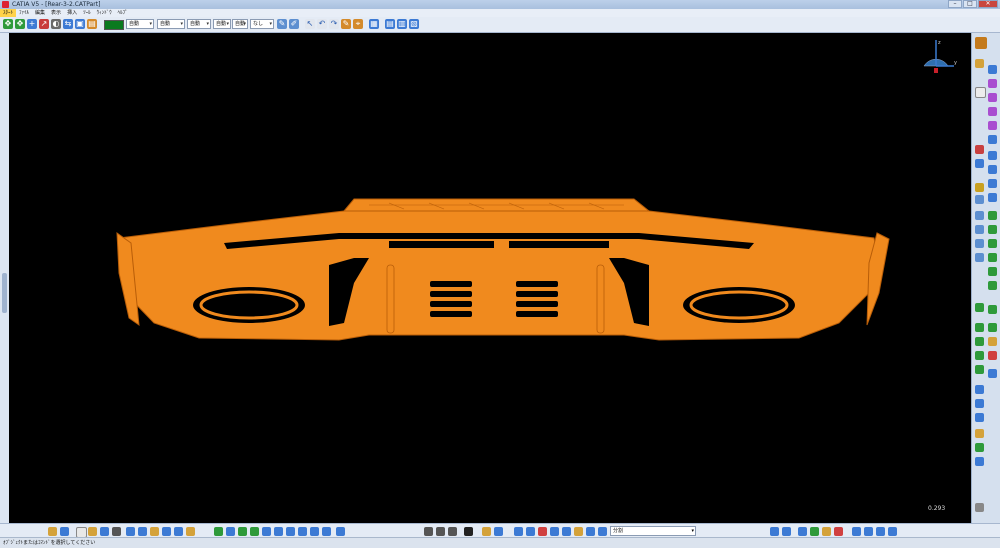 The image size is (1000, 548). Describe the element at coordinates (240, 24) in the screenshot. I see `point-symbol-dropdown: 自動 ▾` at that location.